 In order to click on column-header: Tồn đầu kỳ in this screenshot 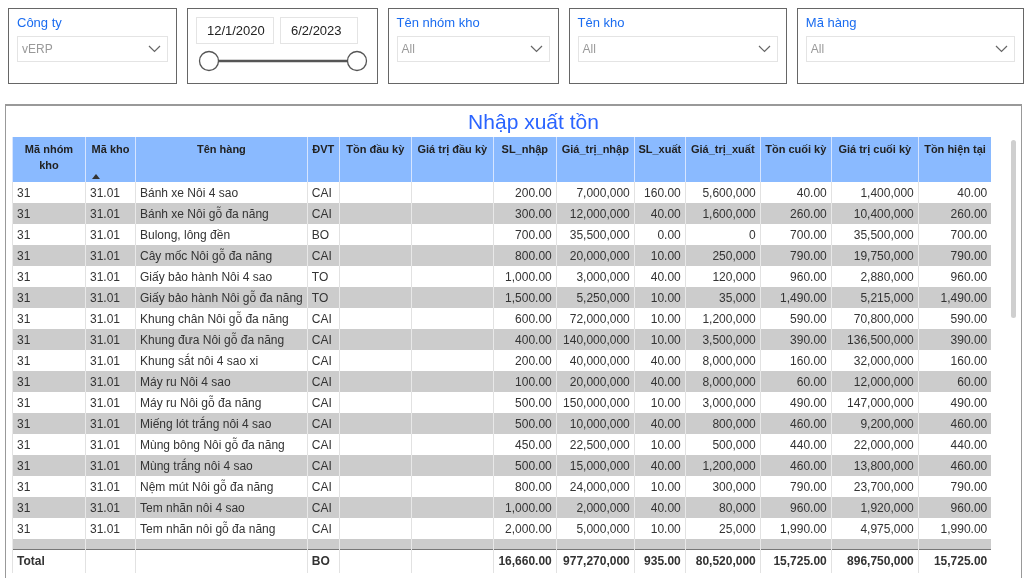, I will do `click(375, 159)`.